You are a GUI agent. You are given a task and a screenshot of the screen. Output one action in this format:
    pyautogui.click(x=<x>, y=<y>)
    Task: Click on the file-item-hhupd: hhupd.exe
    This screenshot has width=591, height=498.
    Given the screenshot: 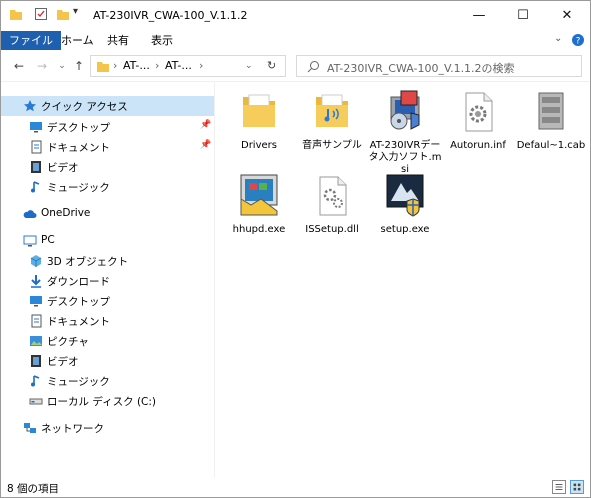 What is the action you would take?
    pyautogui.click(x=259, y=203)
    